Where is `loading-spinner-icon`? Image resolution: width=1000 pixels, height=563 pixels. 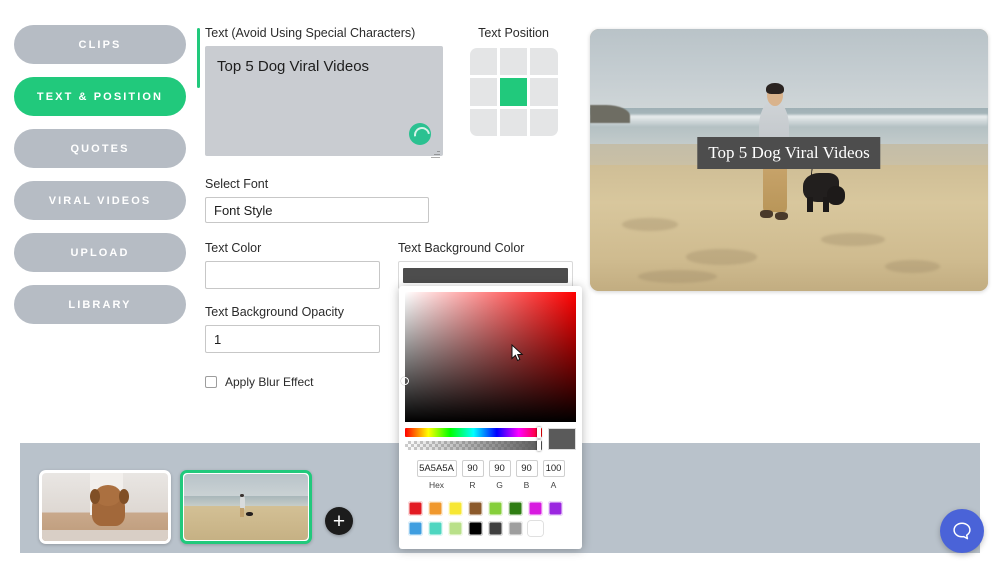 loading-spinner-icon is located at coordinates (420, 134).